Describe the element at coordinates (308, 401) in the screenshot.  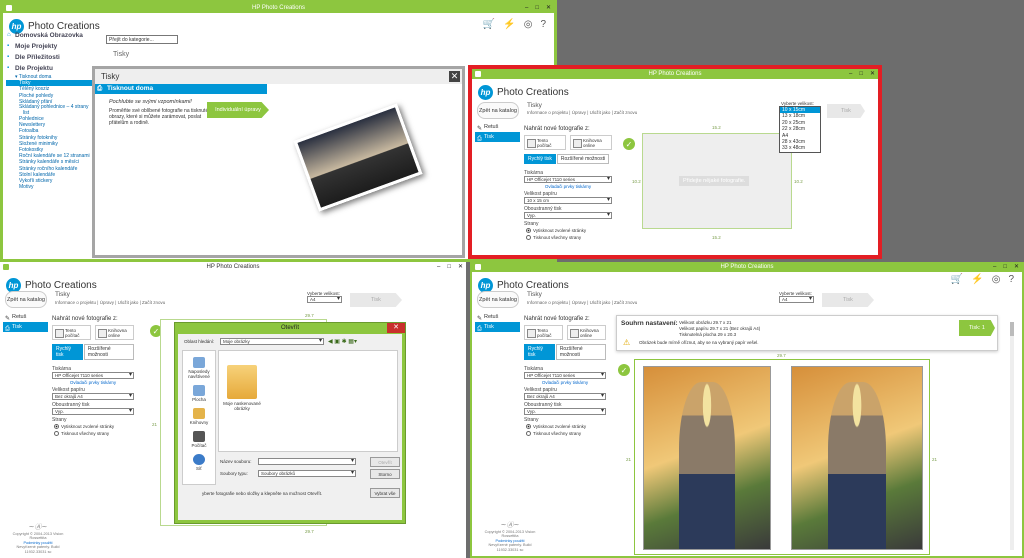
I see `file-list: Moje naskenované obrázky` at that location.